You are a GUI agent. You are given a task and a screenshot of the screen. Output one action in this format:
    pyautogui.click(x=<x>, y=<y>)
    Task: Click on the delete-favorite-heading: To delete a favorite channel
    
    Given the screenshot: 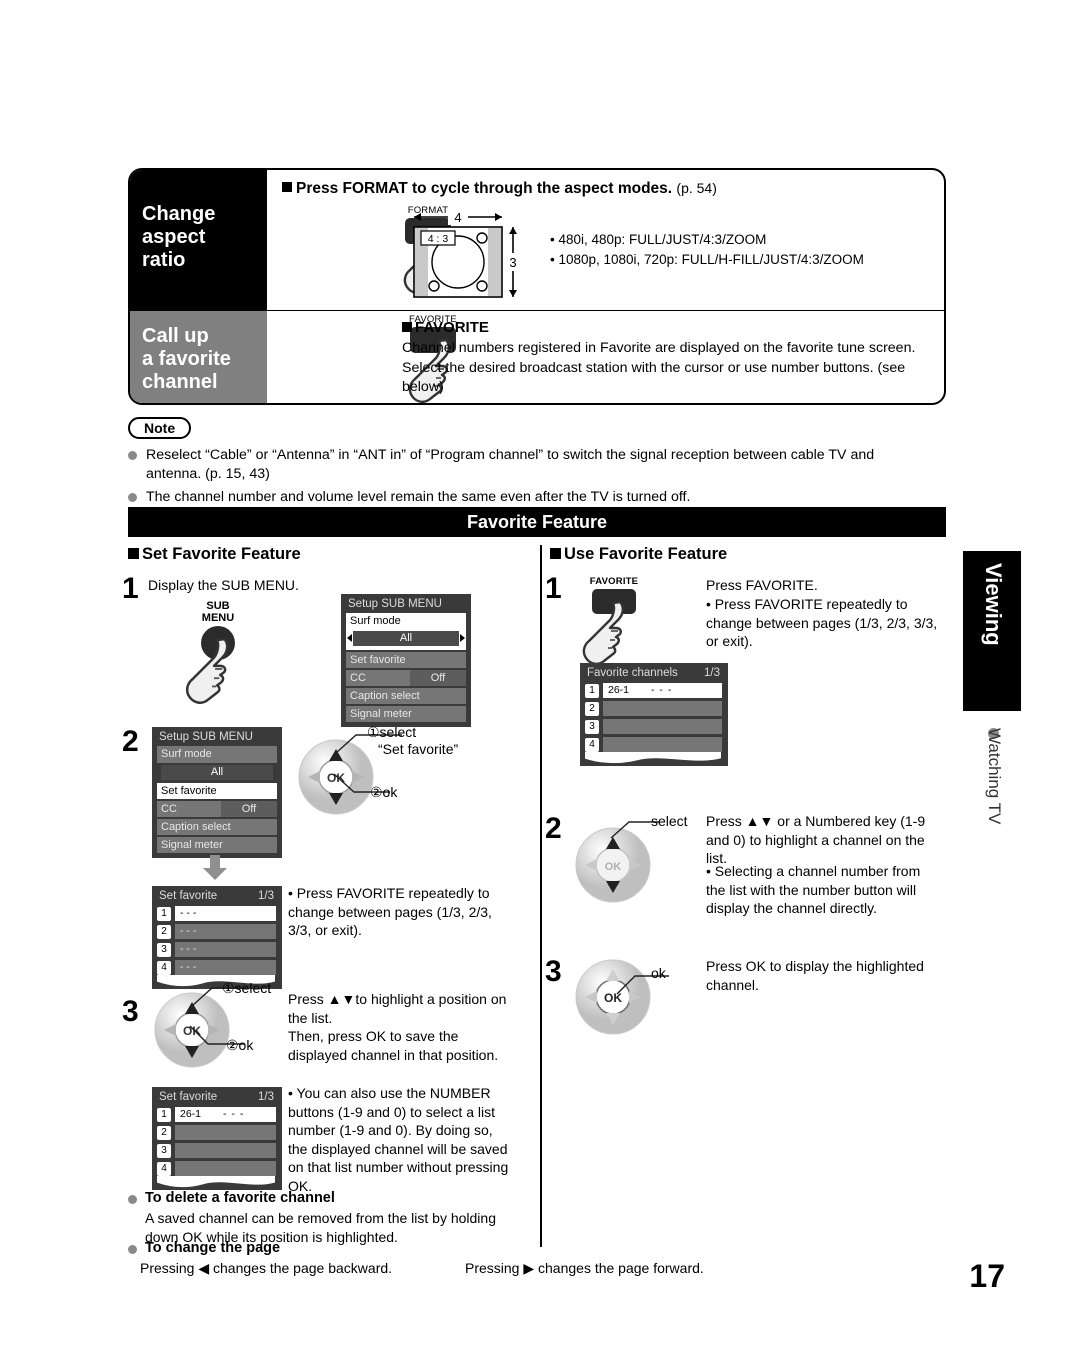 What is the action you would take?
    pyautogui.click(x=231, y=1198)
    